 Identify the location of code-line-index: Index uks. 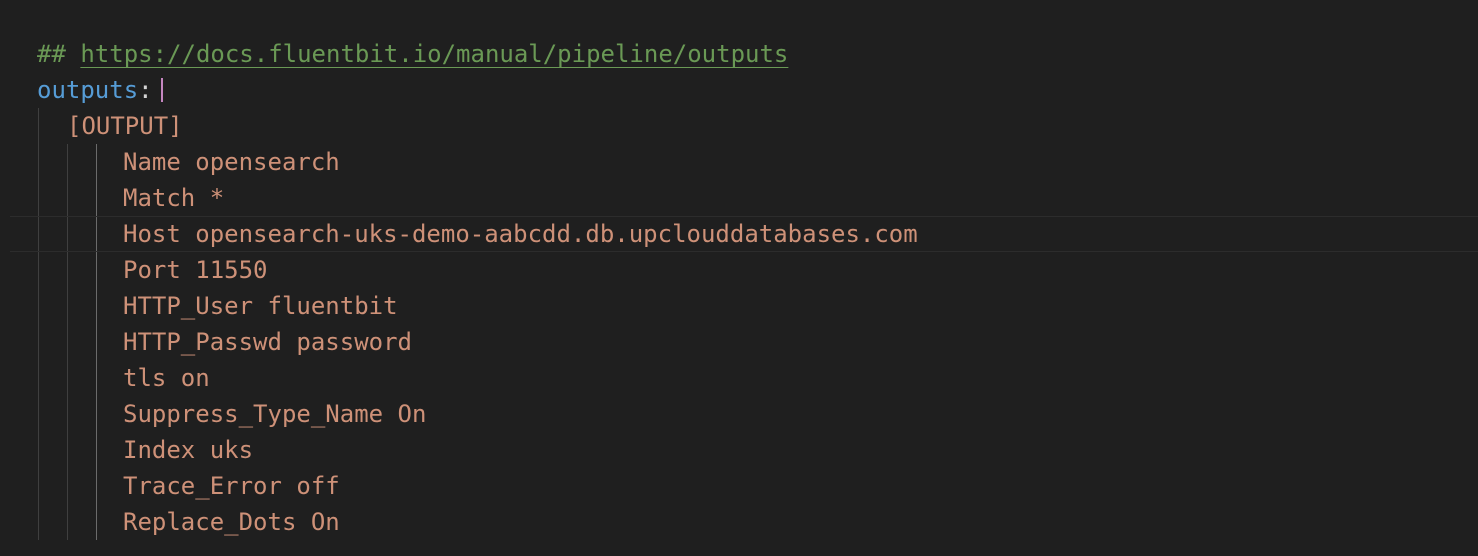
(188, 450).